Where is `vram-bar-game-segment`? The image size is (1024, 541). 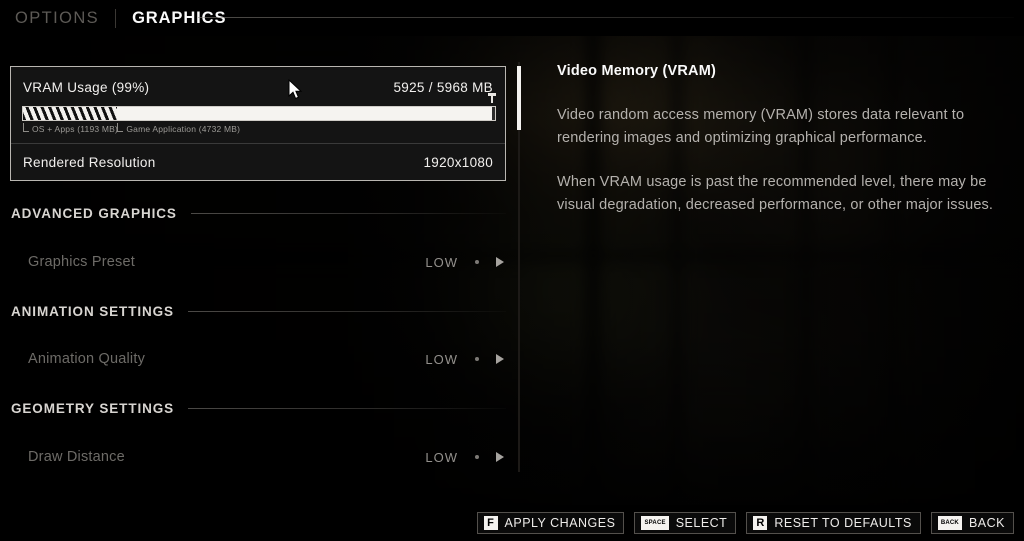 vram-bar-game-segment is located at coordinates (304, 113).